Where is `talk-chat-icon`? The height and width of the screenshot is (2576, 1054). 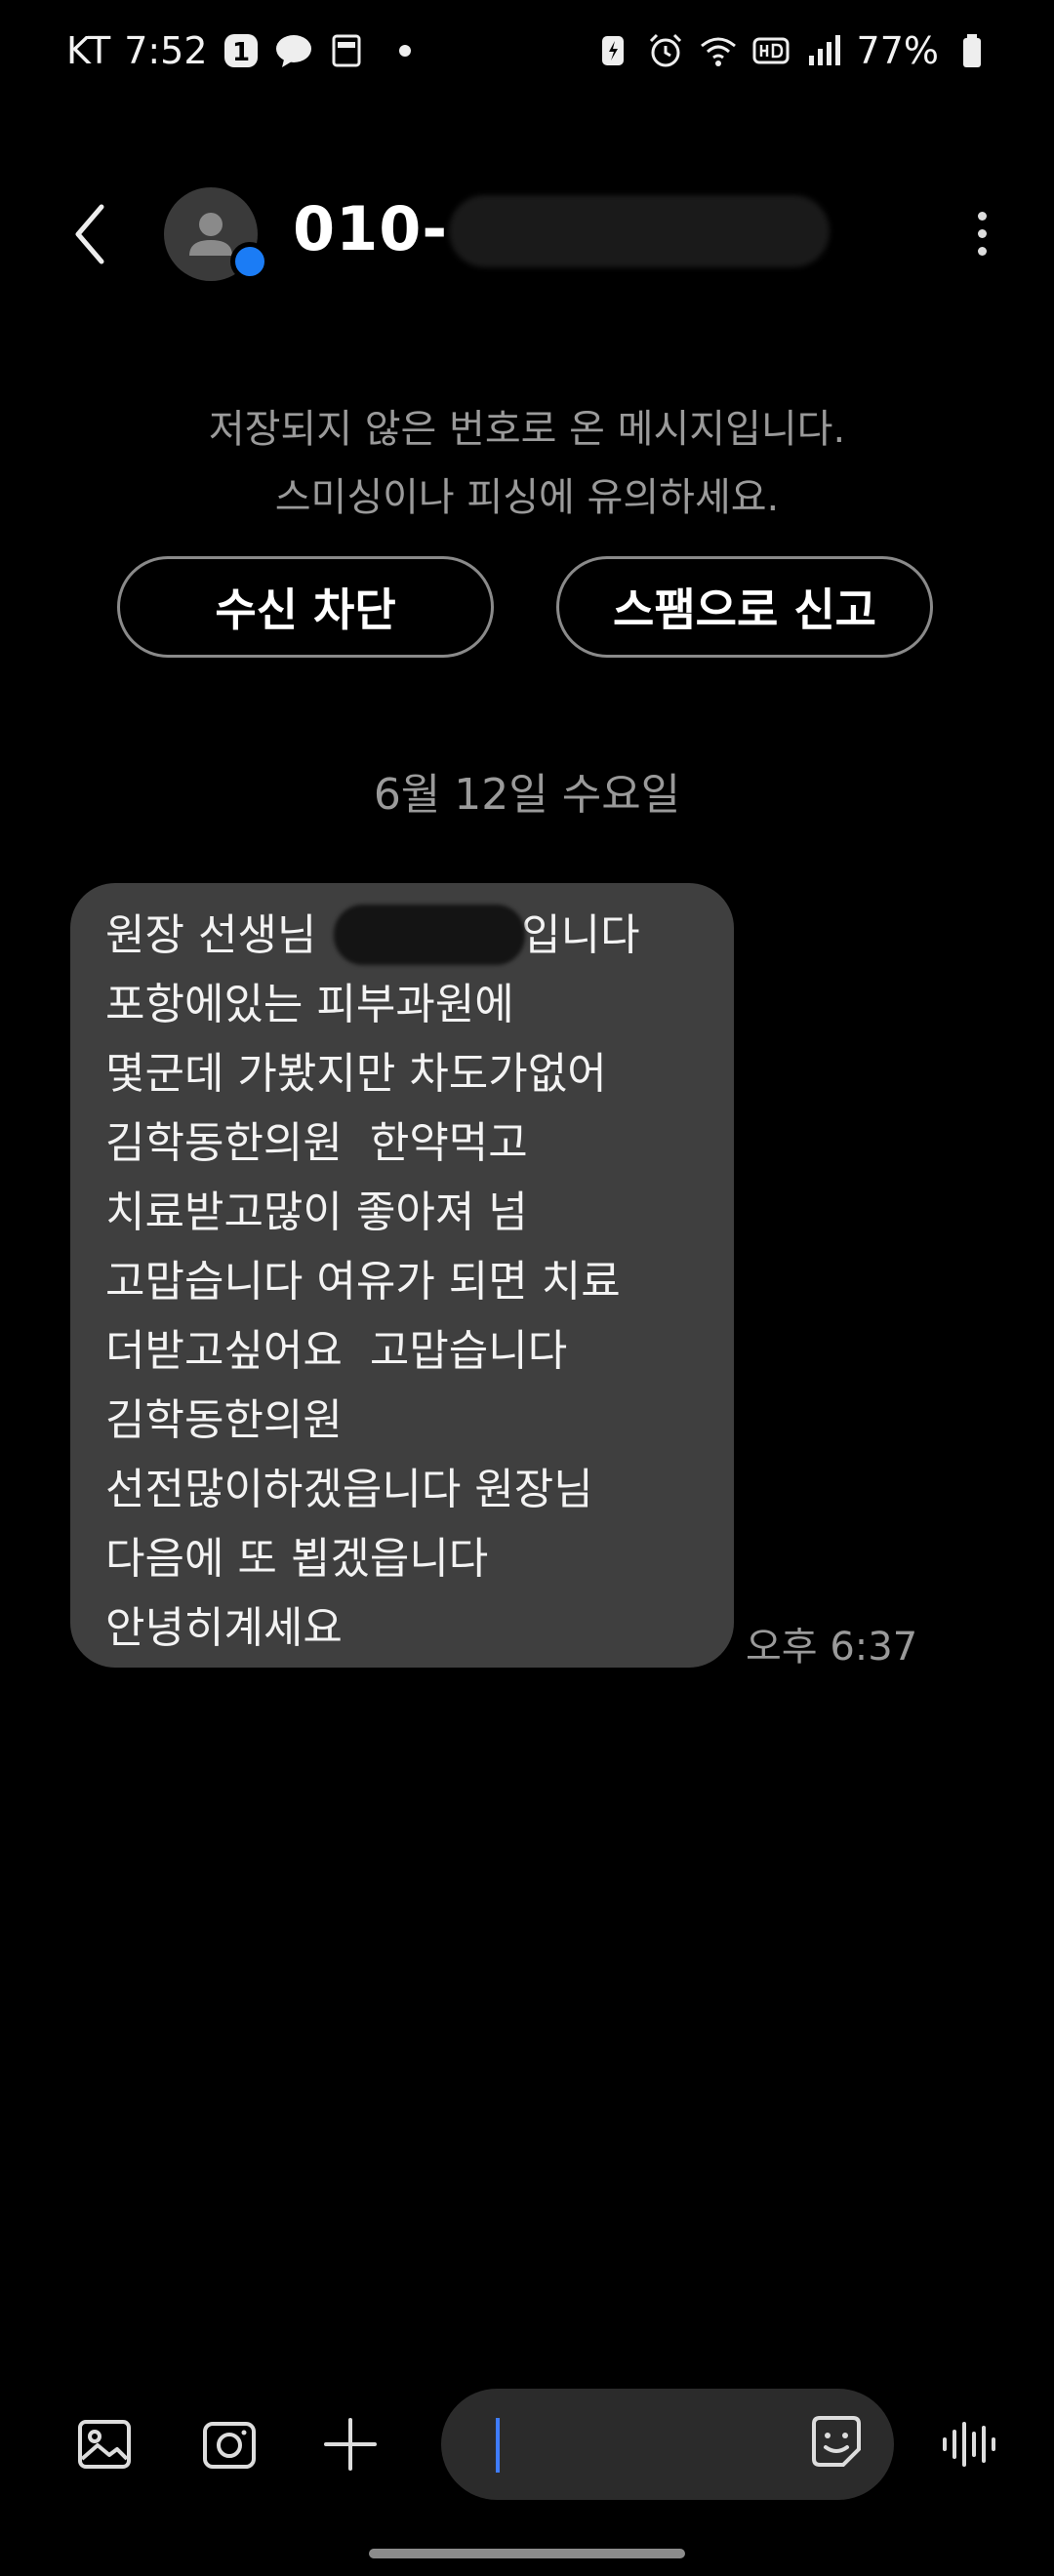 talk-chat-icon is located at coordinates (293, 50).